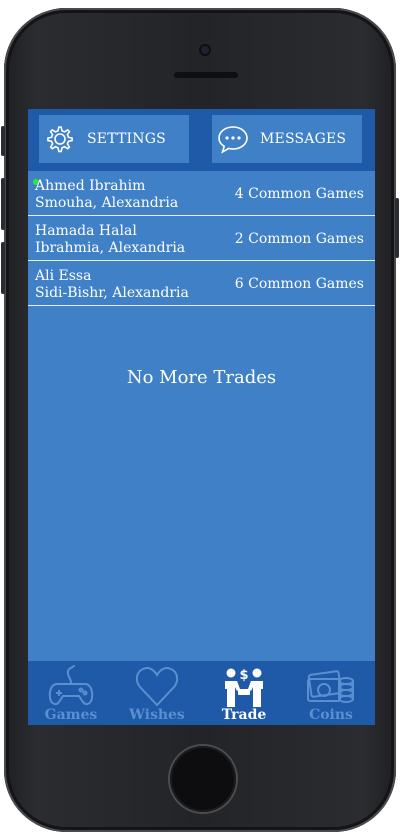 Image resolution: width=400 pixels, height=838 pixels. I want to click on trader-name: Ali Essa, so click(63, 276).